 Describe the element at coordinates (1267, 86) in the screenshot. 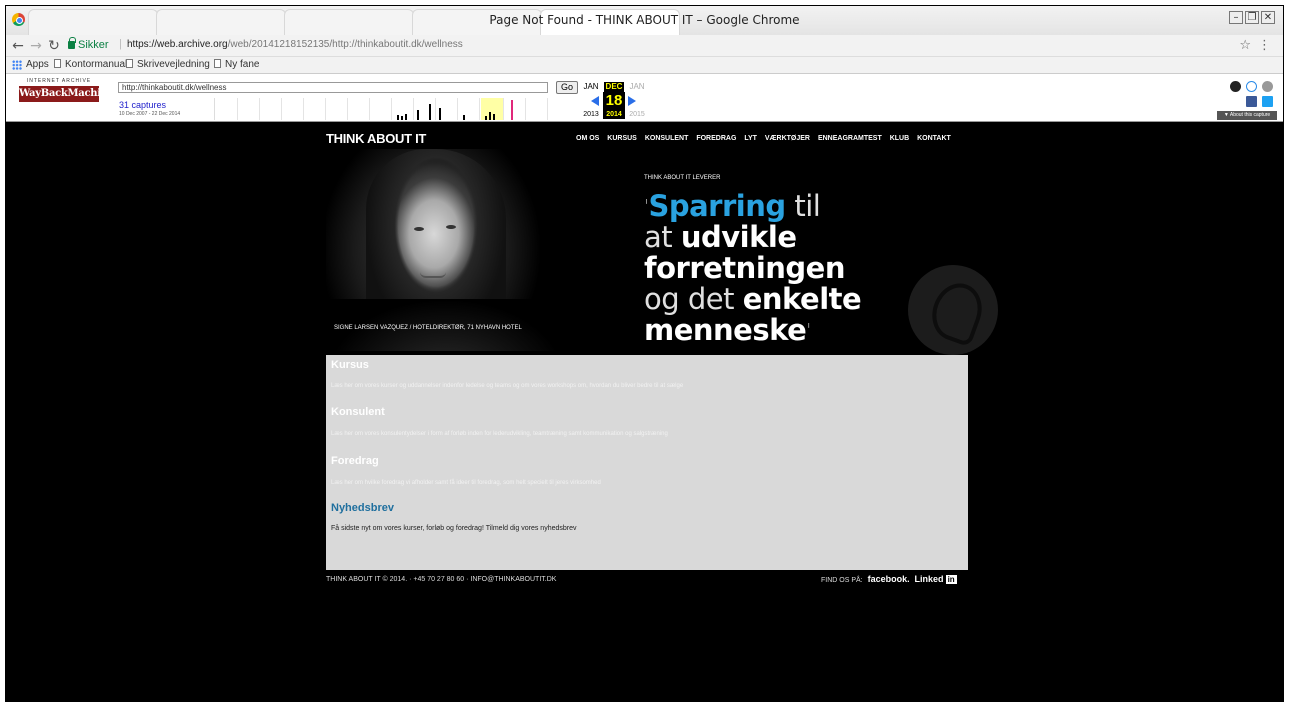

I see `close-wayback-icon` at that location.